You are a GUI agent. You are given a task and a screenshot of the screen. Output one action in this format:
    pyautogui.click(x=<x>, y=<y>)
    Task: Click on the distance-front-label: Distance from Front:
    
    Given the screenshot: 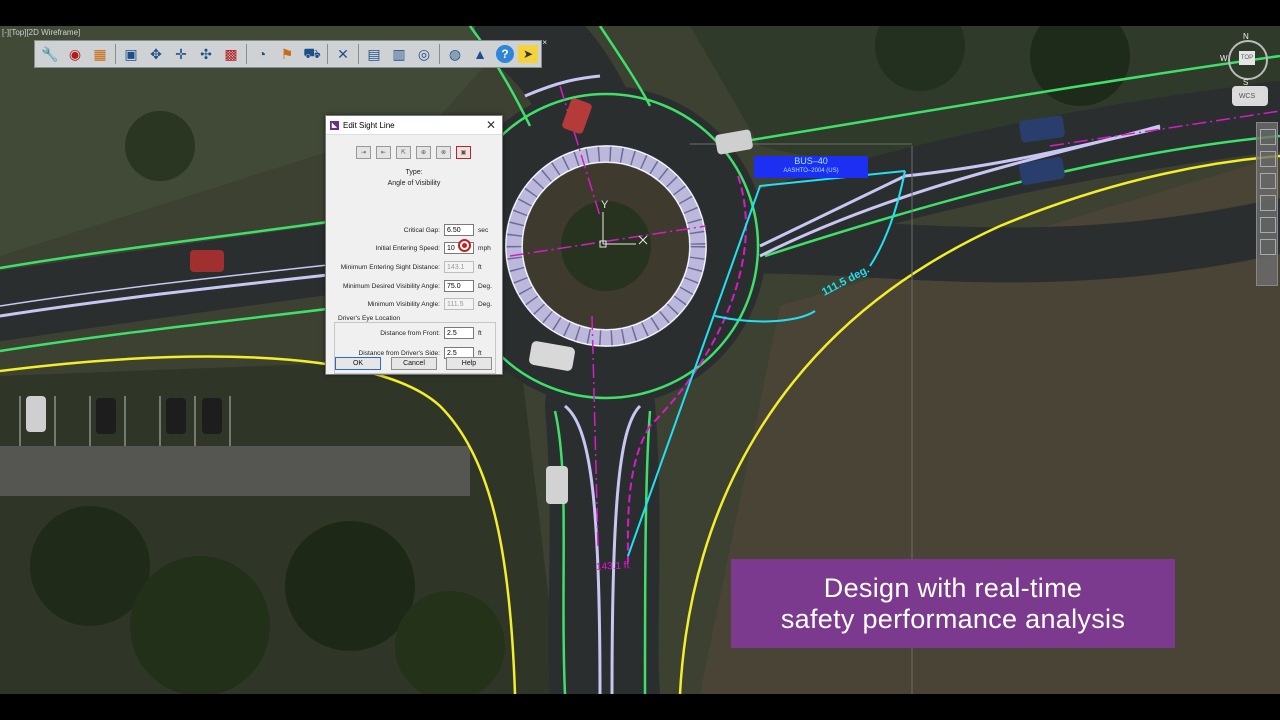 What is the action you would take?
    pyautogui.click(x=410, y=333)
    